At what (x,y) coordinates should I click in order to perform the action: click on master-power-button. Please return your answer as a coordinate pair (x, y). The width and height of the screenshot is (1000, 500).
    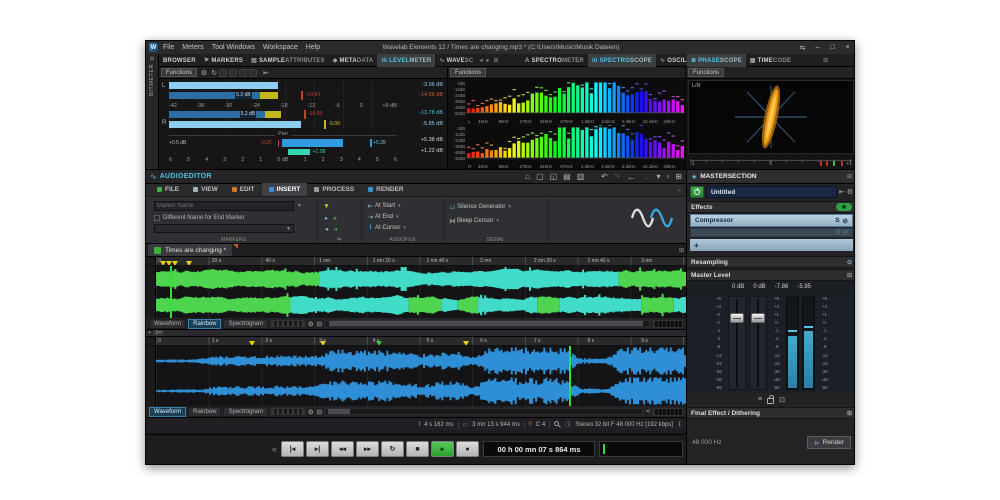
    Looking at the image, I should click on (697, 192).